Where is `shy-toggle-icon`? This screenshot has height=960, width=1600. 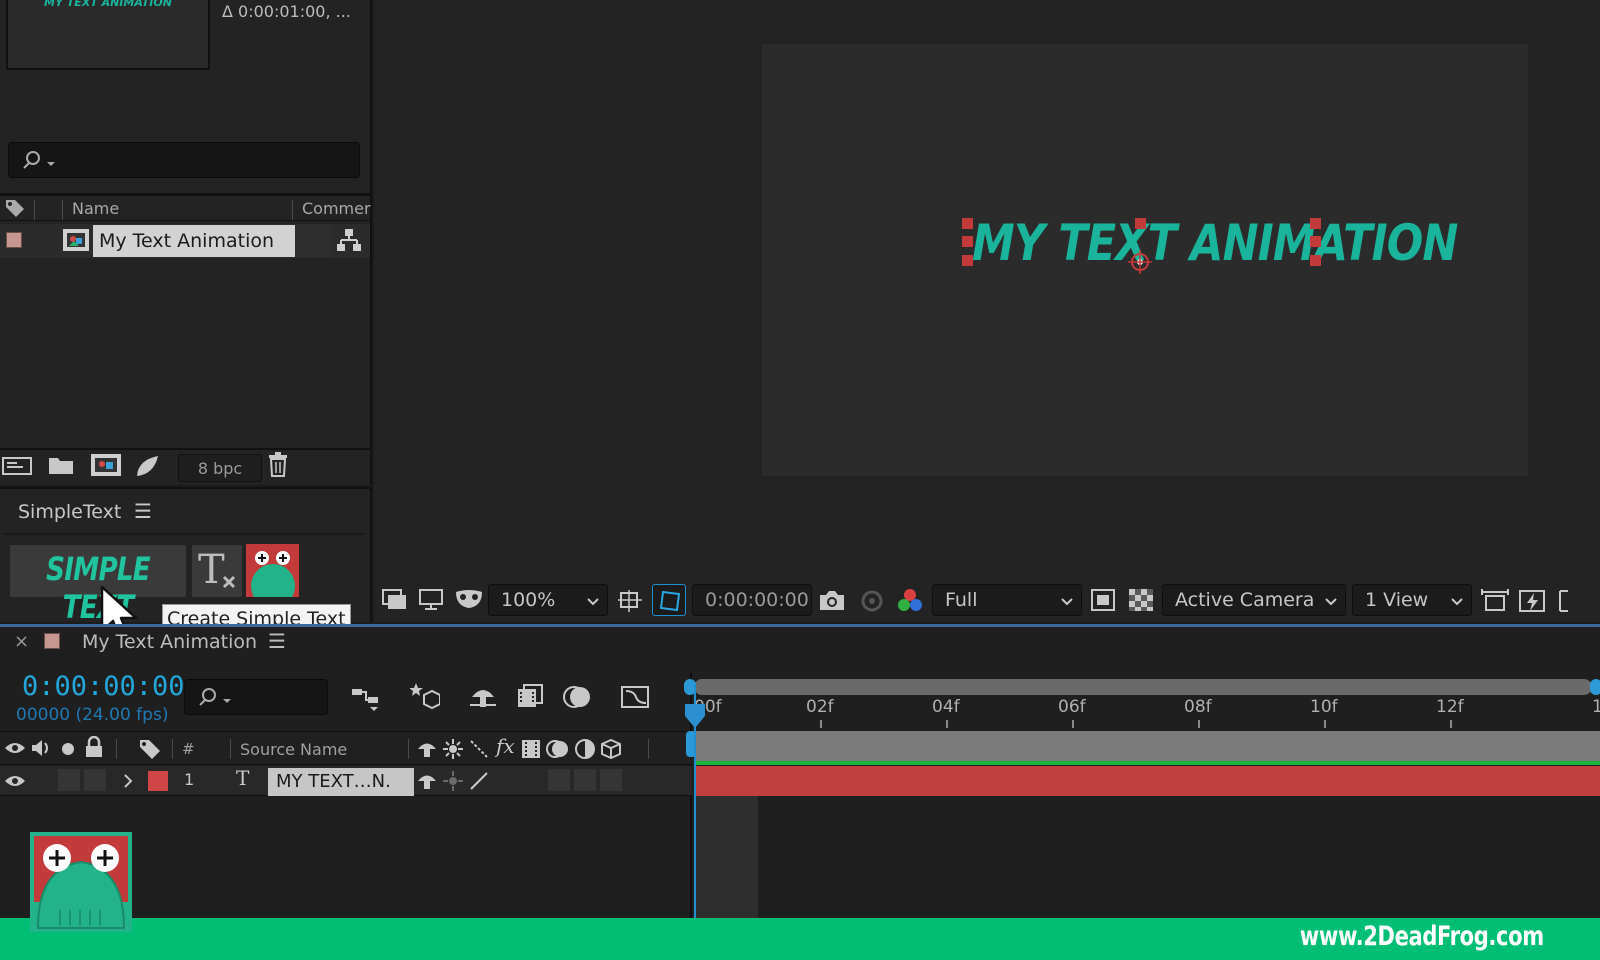
shy-toggle-icon is located at coordinates (427, 781).